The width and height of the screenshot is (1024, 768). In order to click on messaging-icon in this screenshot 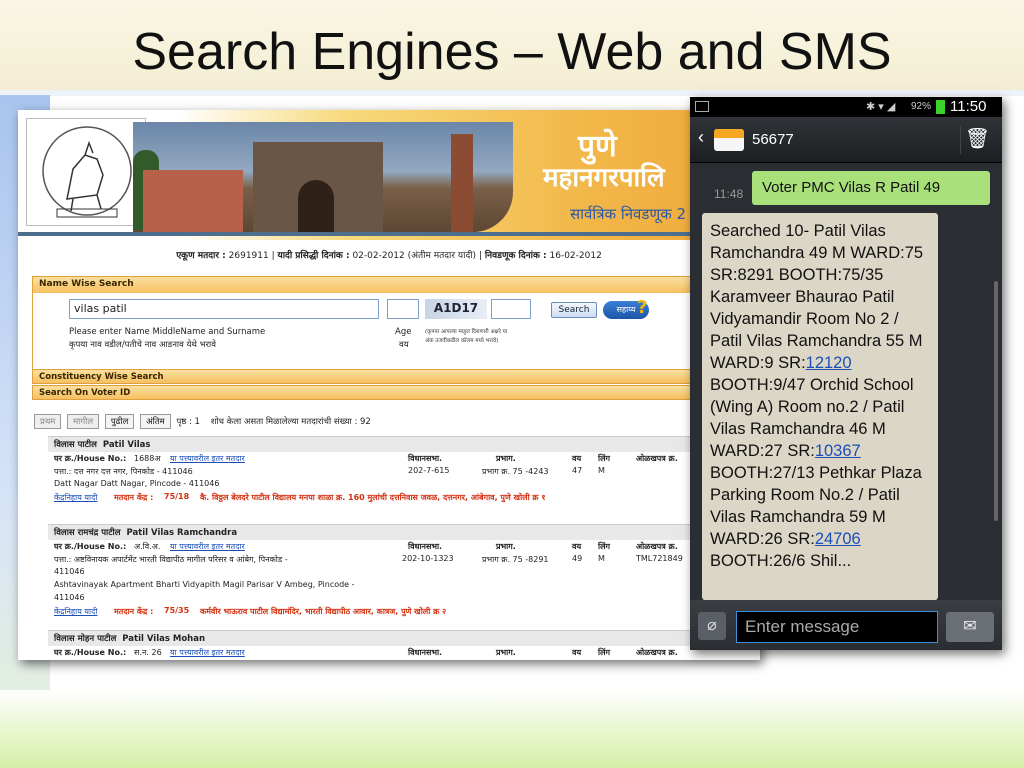, I will do `click(729, 140)`.